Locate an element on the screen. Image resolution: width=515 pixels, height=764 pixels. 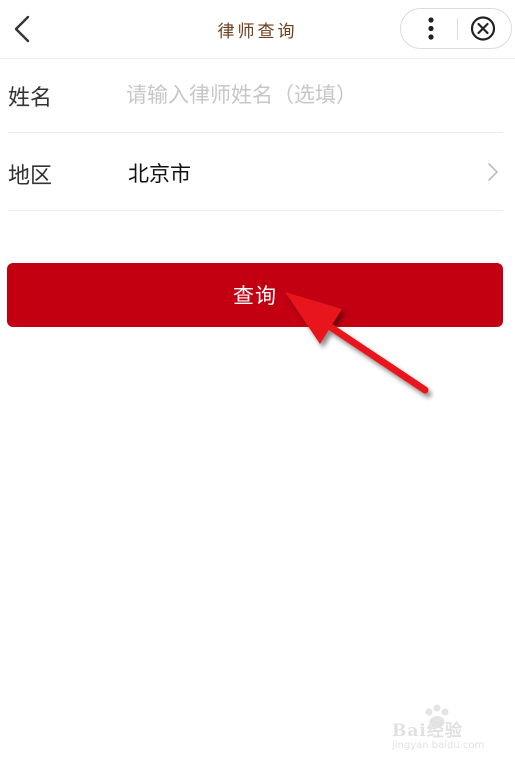
region-value: 北京市 is located at coordinates (159, 174).